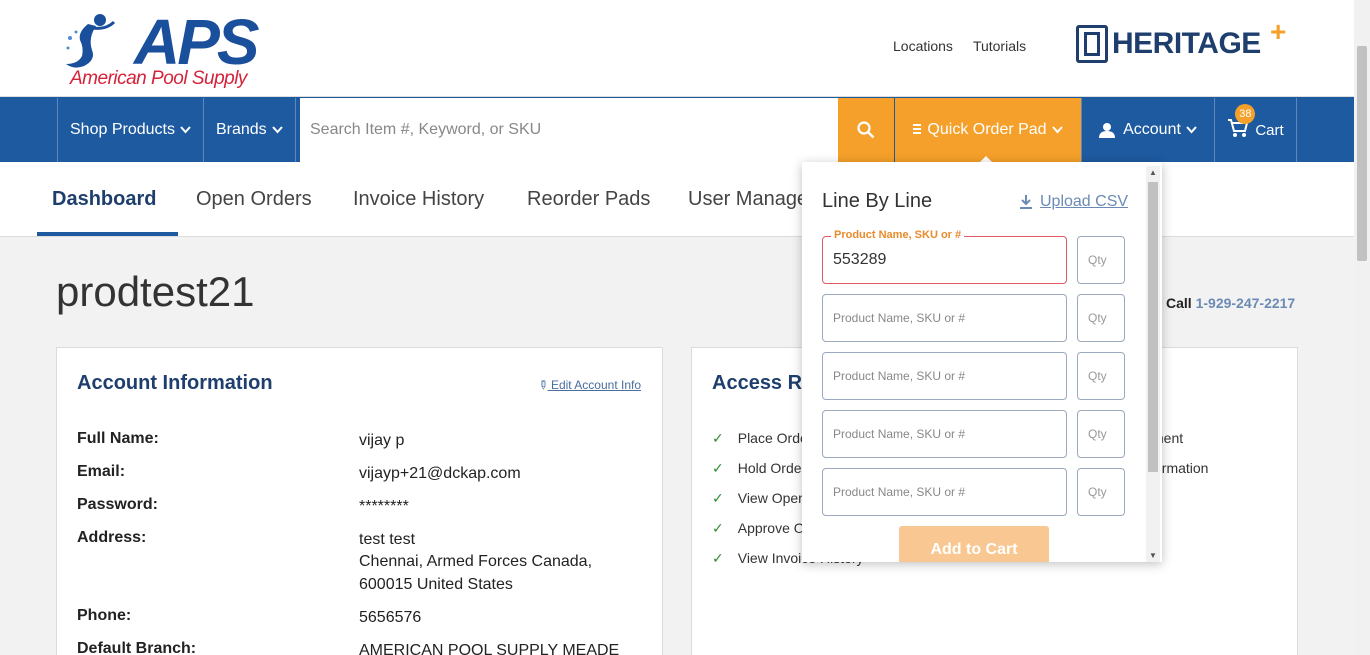 This screenshot has width=1370, height=655. What do you see at coordinates (387, 539) in the screenshot?
I see `info-value: test test` at bounding box center [387, 539].